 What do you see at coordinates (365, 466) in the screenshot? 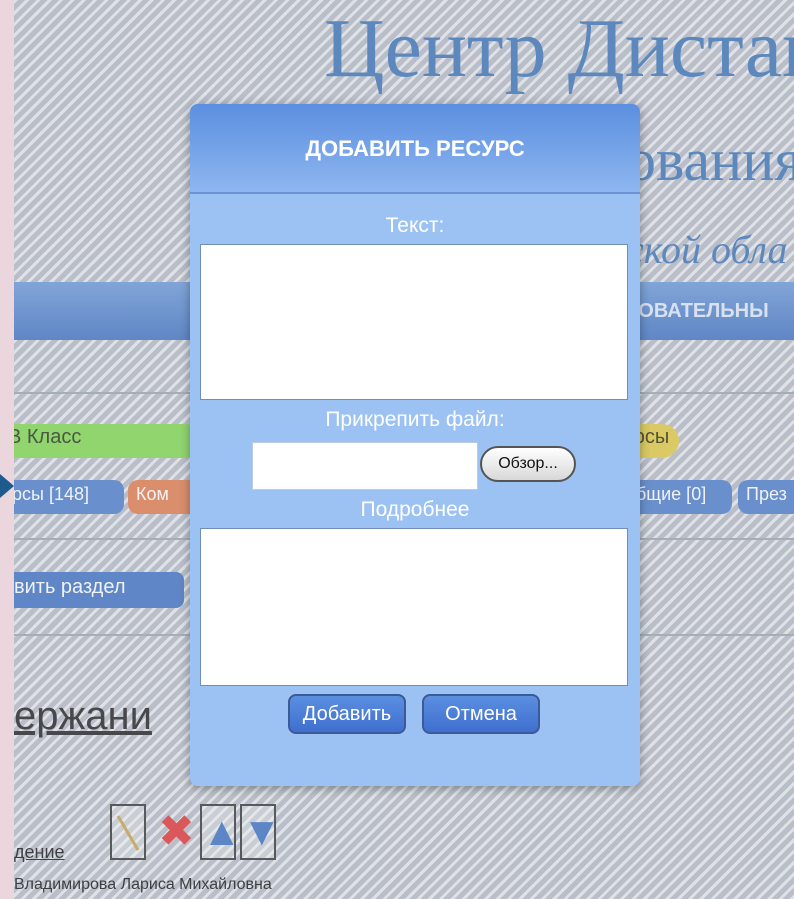
I see `file-path-field` at bounding box center [365, 466].